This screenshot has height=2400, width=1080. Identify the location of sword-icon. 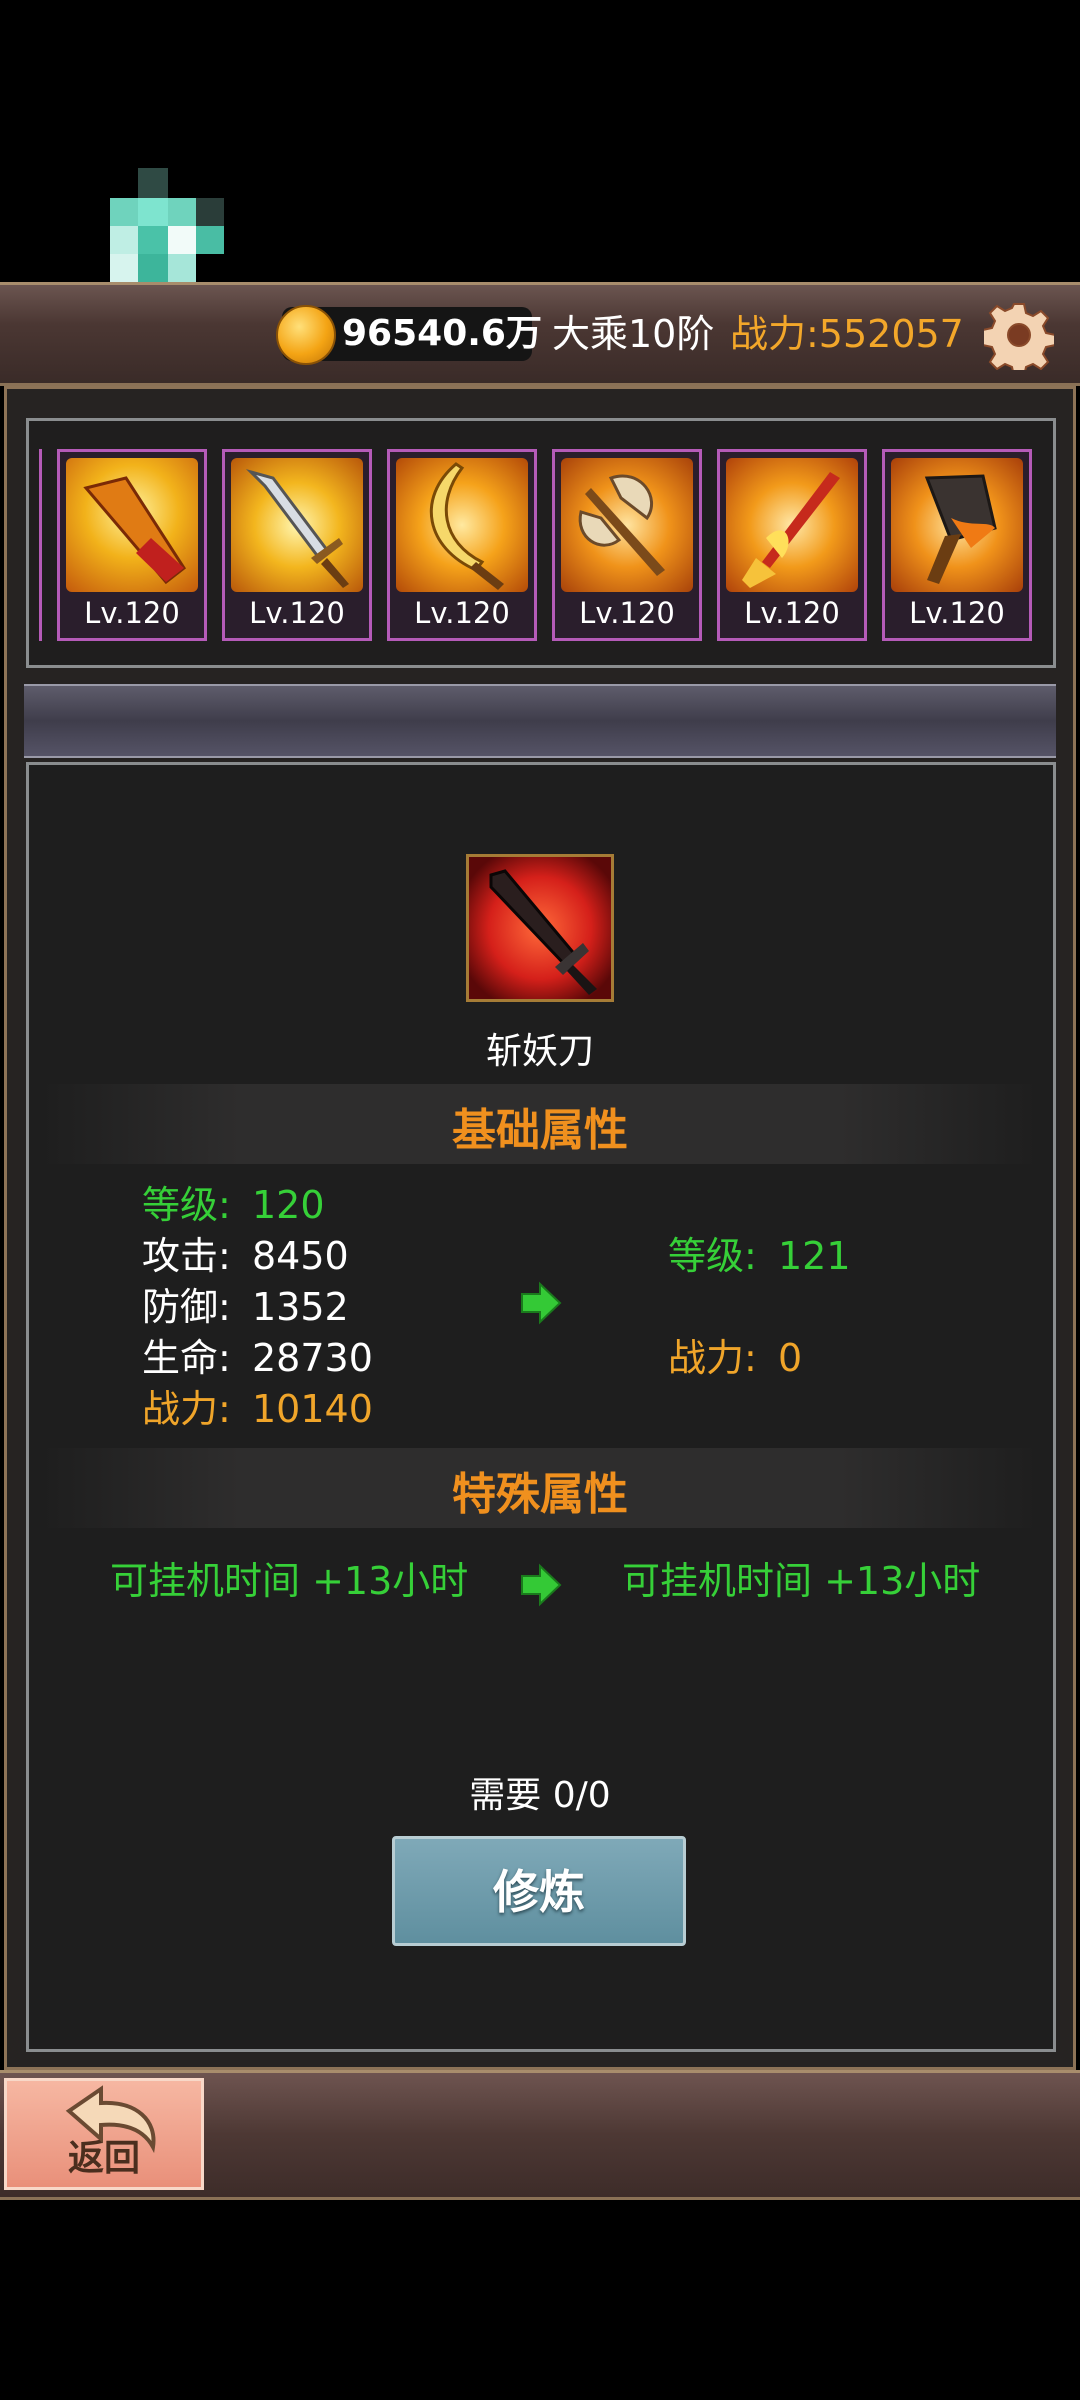
(297, 525).